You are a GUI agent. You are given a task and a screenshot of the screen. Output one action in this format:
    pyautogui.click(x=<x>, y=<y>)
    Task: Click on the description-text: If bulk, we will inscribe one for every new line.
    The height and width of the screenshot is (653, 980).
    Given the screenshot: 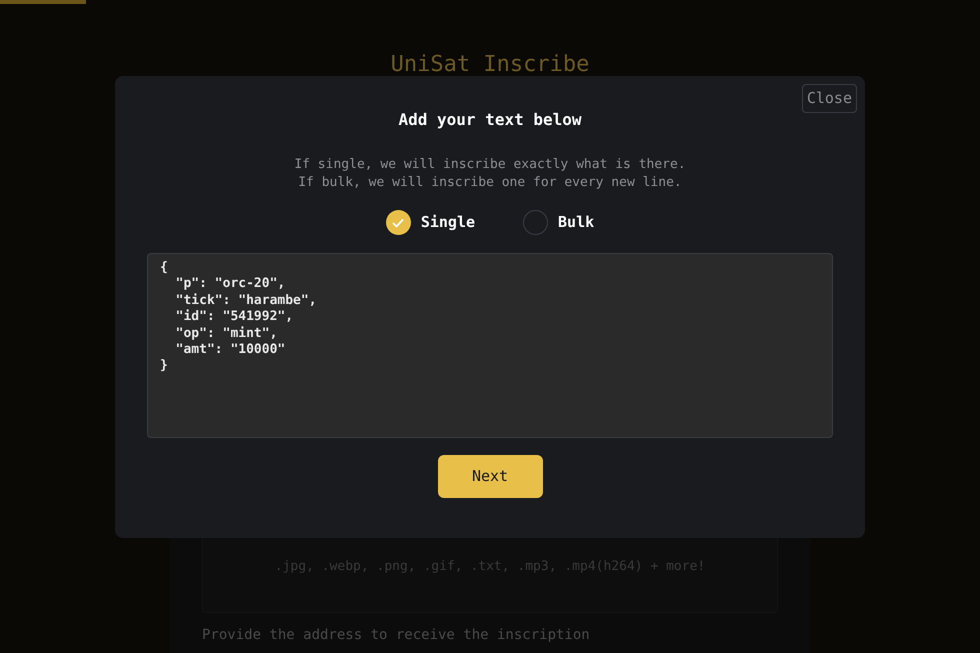 What is the action you would take?
    pyautogui.click(x=490, y=183)
    